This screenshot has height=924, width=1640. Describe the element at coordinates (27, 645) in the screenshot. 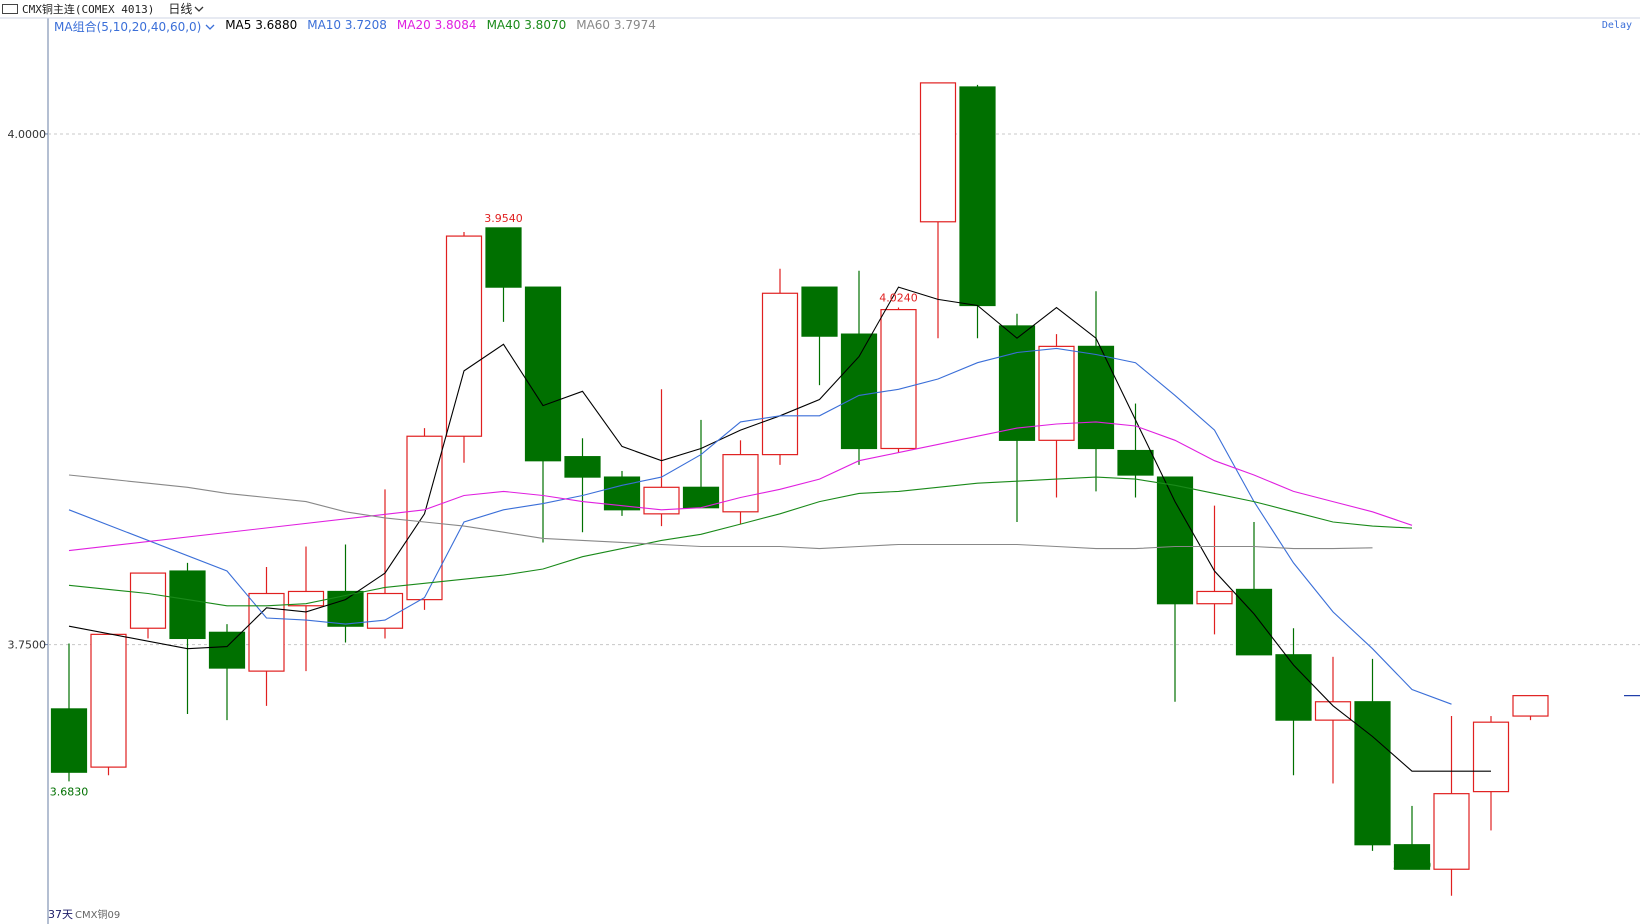

I see `y-tick-label: 3.7500` at that location.